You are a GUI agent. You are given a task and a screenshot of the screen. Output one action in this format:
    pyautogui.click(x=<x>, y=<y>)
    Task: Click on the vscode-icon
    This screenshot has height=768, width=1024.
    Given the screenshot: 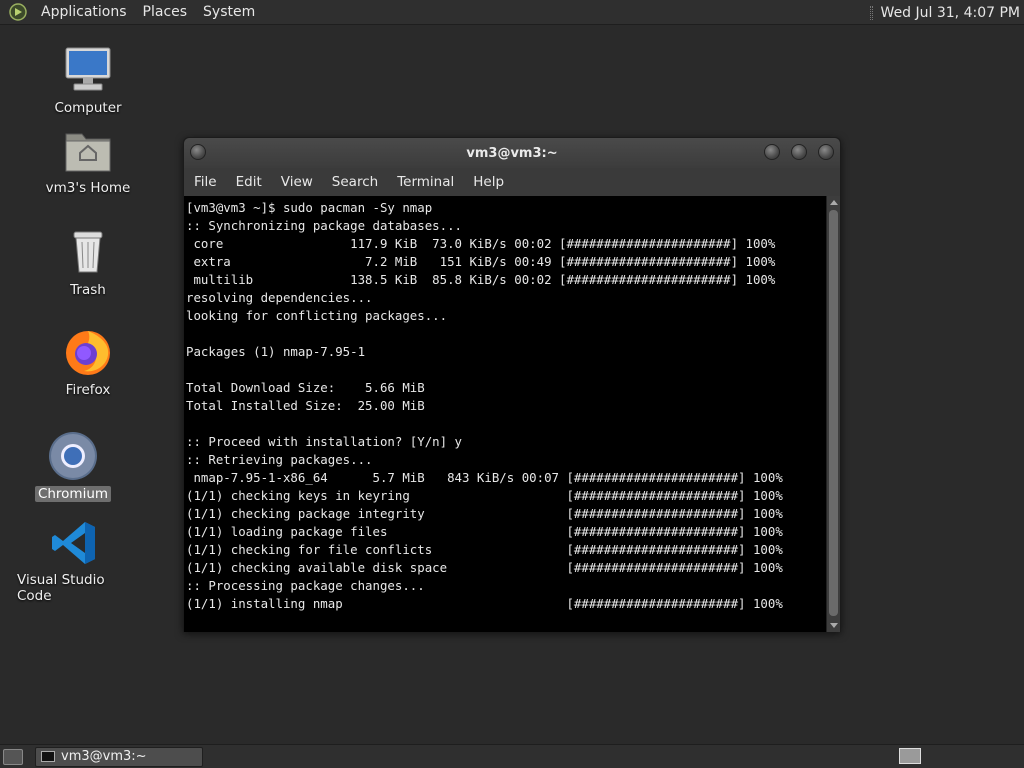 What is the action you would take?
    pyautogui.click(x=73, y=543)
    